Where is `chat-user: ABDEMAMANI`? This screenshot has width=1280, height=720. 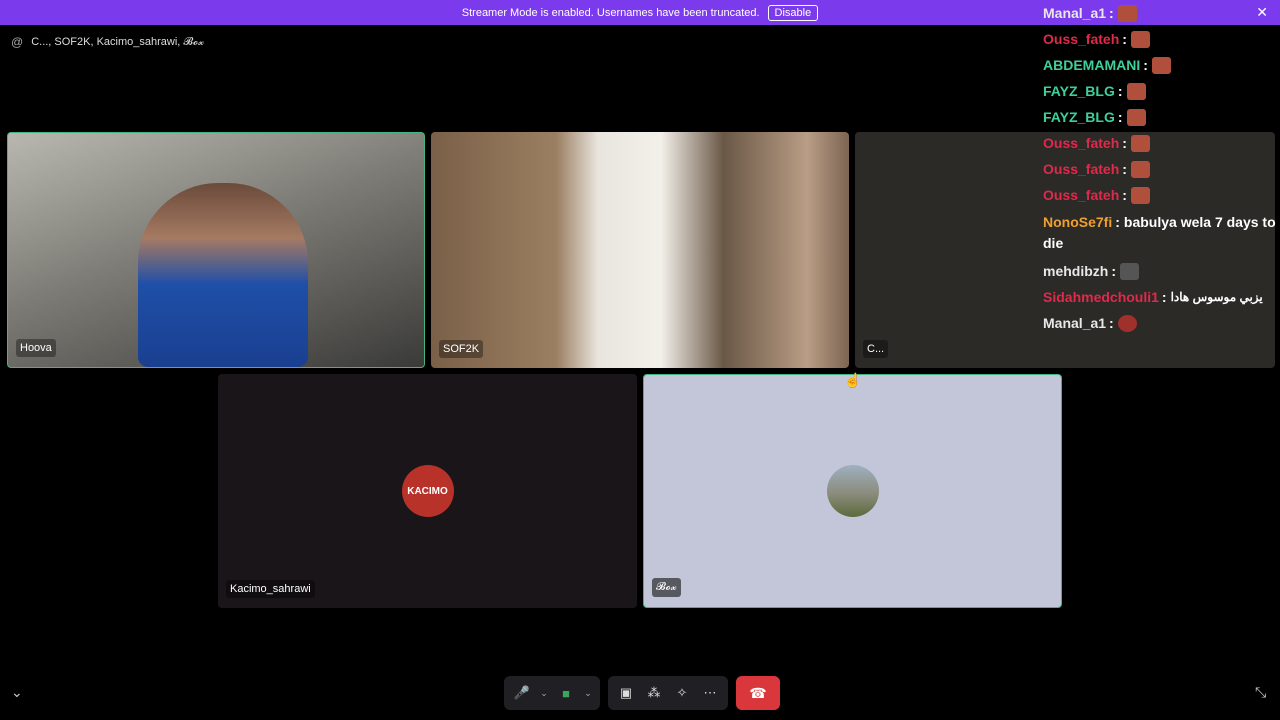
chat-user: ABDEMAMANI is located at coordinates (1092, 65).